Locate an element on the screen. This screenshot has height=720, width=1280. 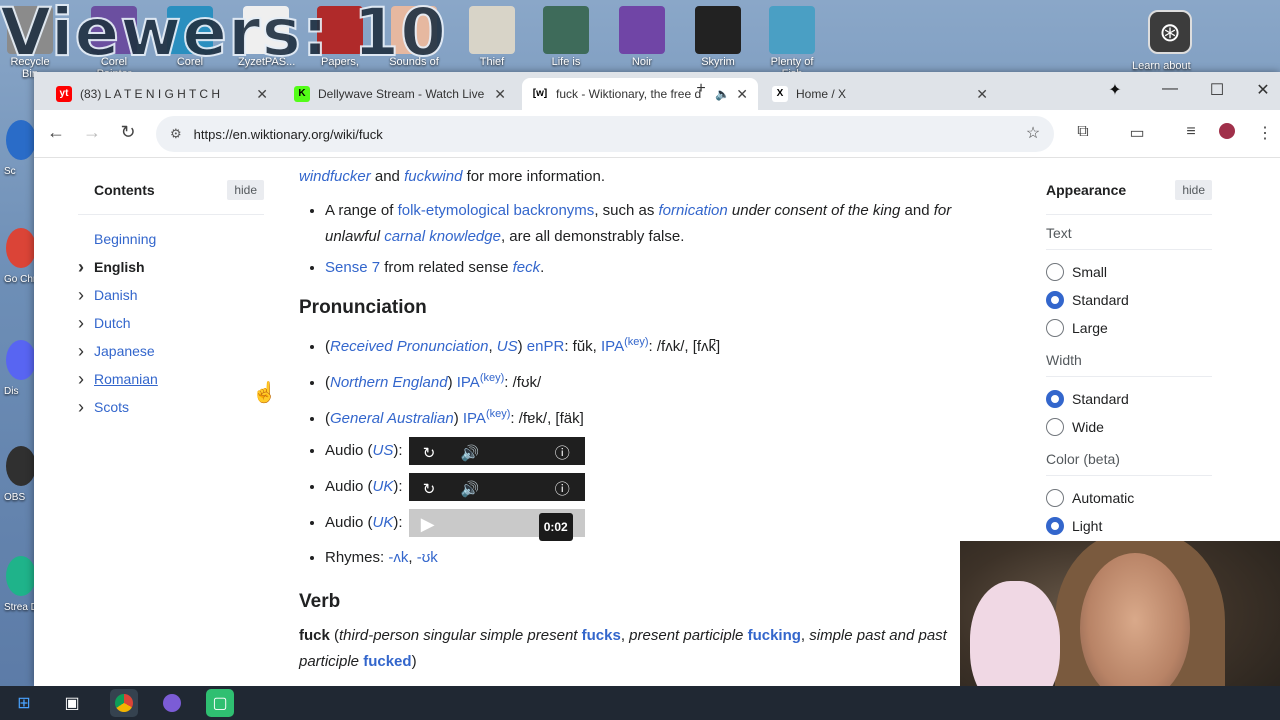
browser-tab: [w] fuck - Wiktionary, the free d 🔈 ✕ is located at coordinates (640, 94).